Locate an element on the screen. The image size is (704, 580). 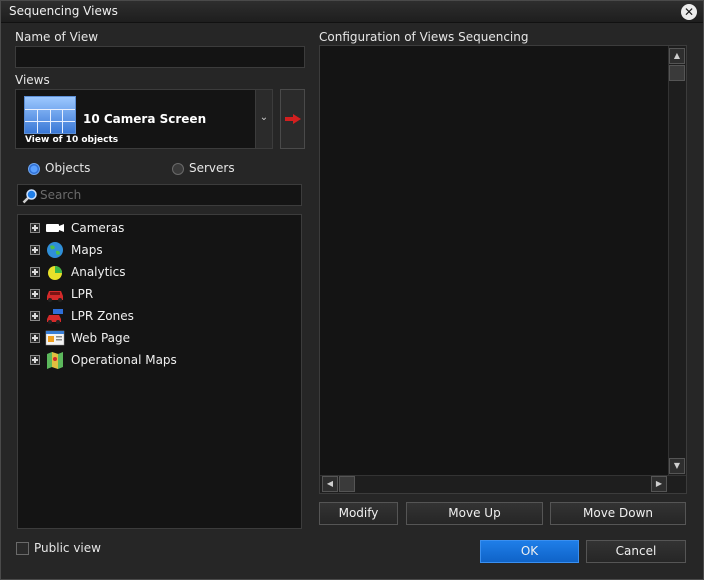
selected-view-subtitle: View of 10 objects is located at coordinates (72, 140).